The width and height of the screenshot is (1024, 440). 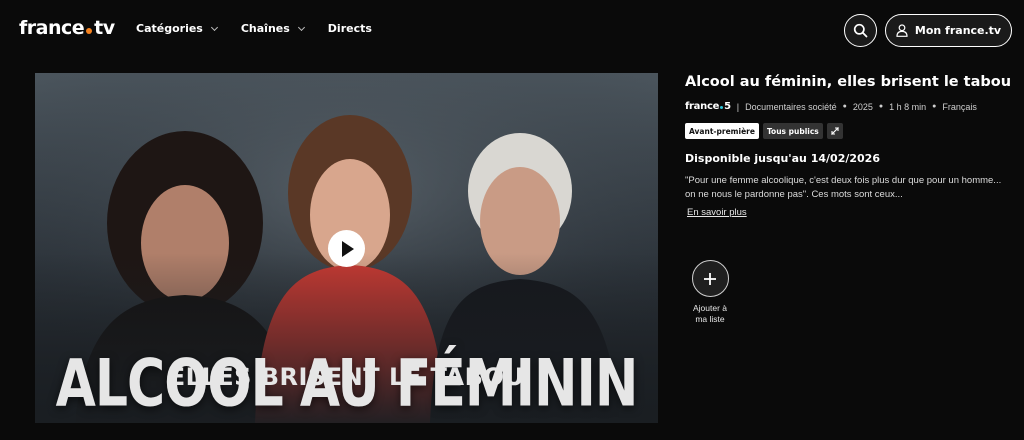 I want to click on program-tags: Avant-première Tous publics, so click(x=850, y=131).